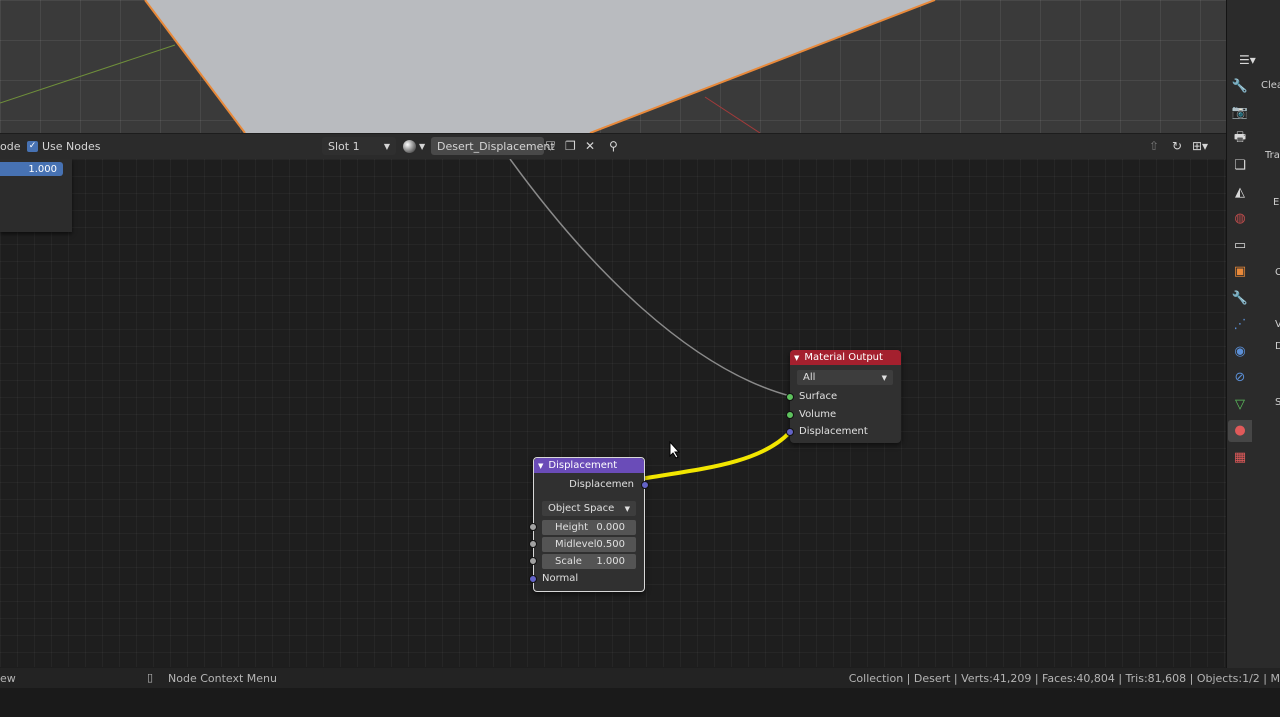  What do you see at coordinates (1272, 155) in the screenshot?
I see `props-cut-text-2: Tra` at bounding box center [1272, 155].